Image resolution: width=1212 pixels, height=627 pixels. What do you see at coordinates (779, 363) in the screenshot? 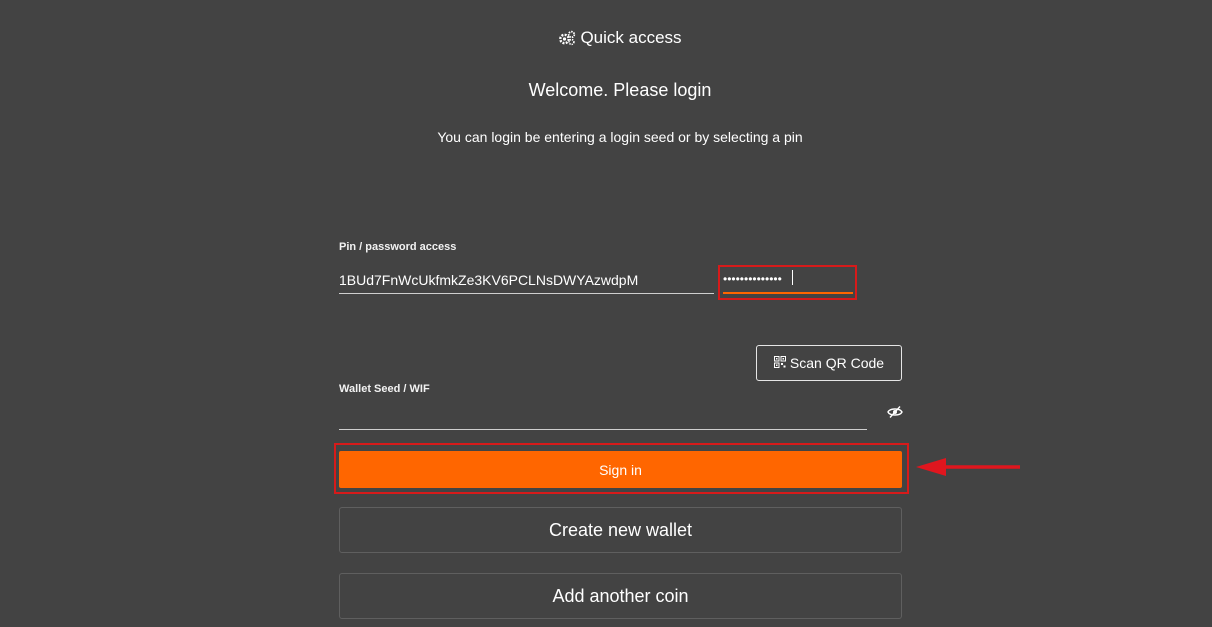
I see `qr-code-icon` at bounding box center [779, 363].